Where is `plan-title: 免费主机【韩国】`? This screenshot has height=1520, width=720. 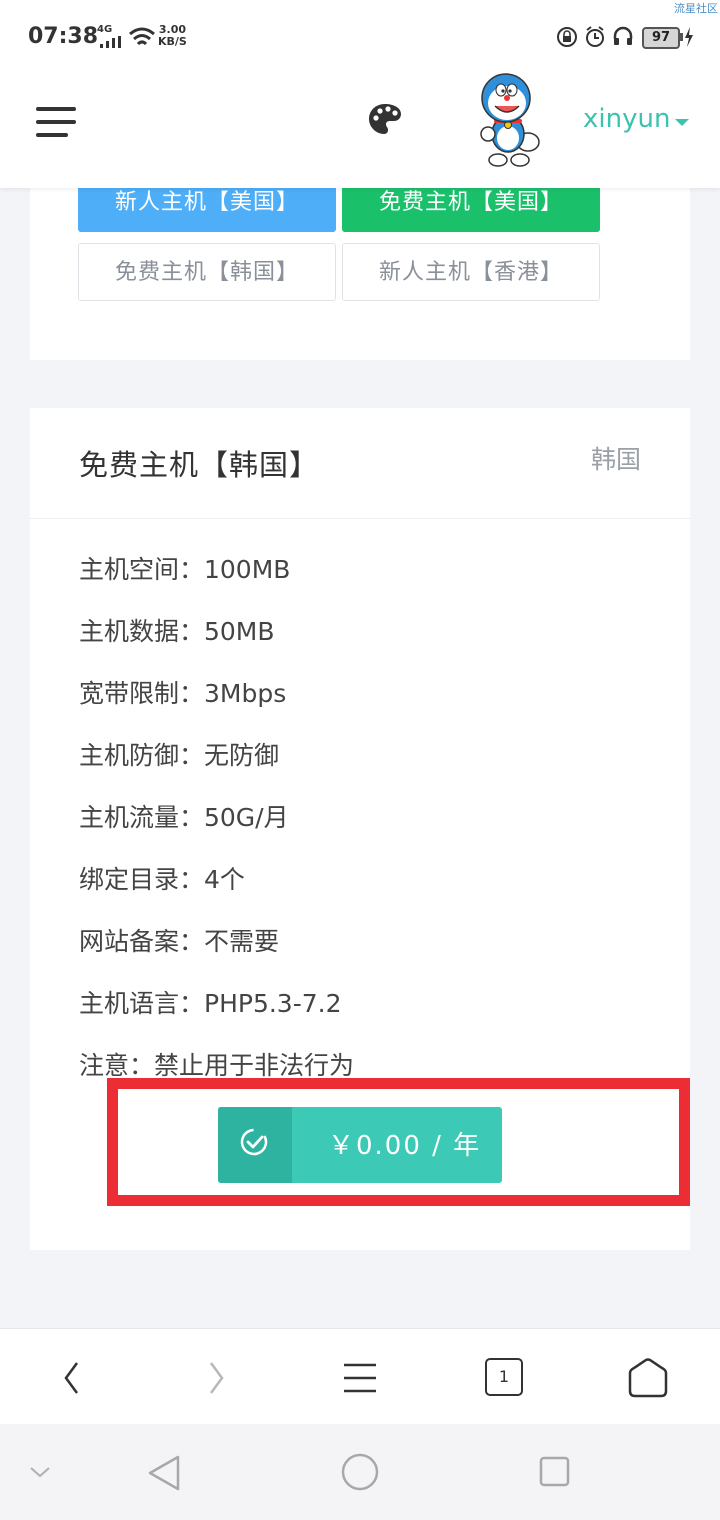
plan-title: 免费主机【韩国】 is located at coordinates (199, 465).